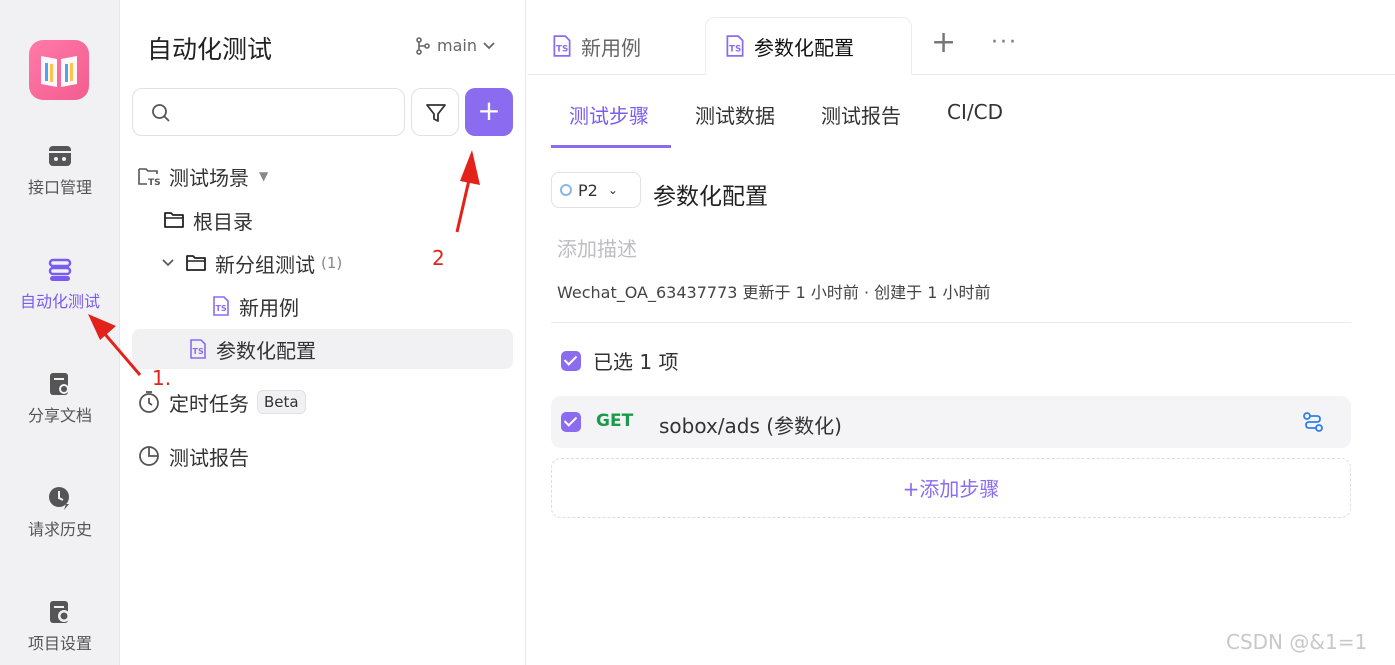 The width and height of the screenshot is (1395, 665). I want to click on rail-item-share: 分享文档, so click(60, 398).